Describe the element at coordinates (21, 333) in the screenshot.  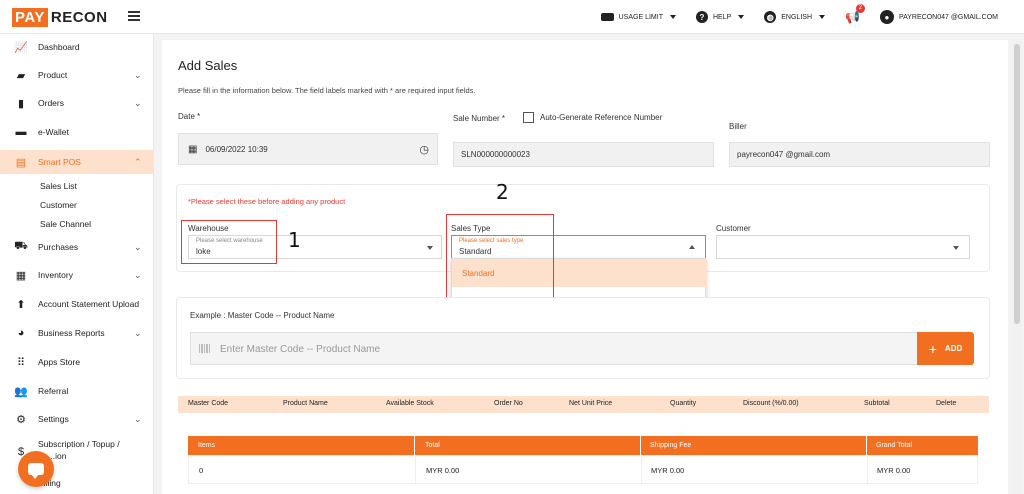
I see `pie-chart-icon: ◕` at that location.